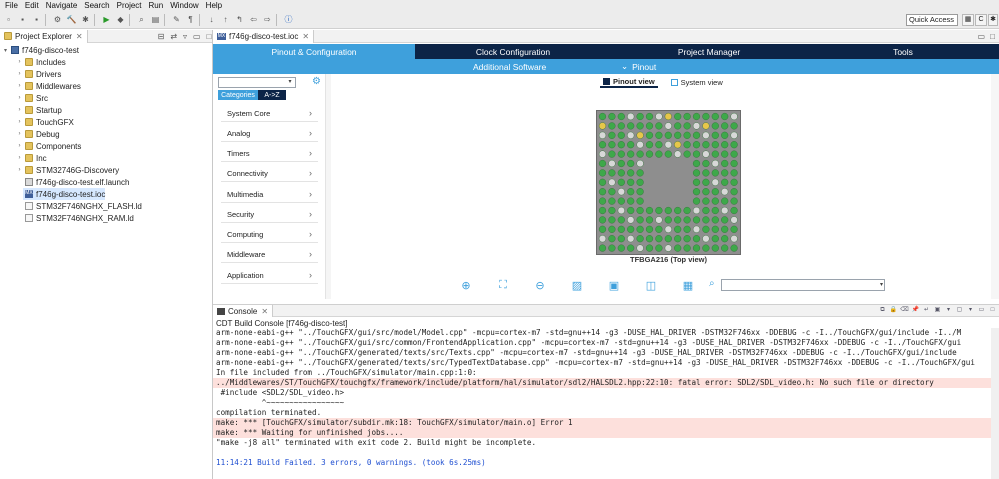 The width and height of the screenshot is (999, 479). What do you see at coordinates (64, 194) in the screenshot?
I see `tree-item-ioc: MX f746g-disco-test.ioc` at bounding box center [64, 194].